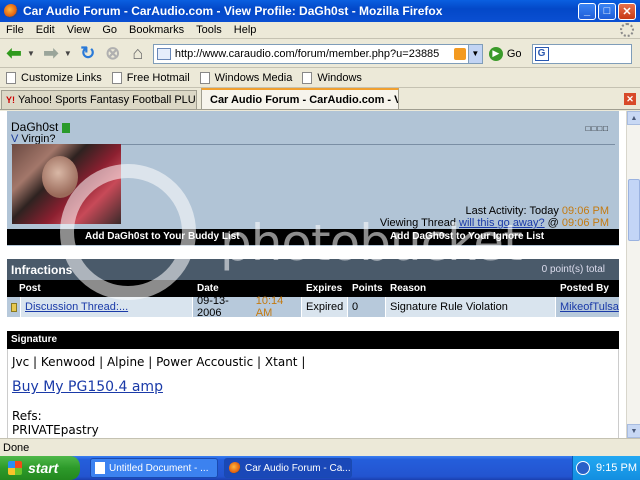 The width and height of the screenshot is (640, 480). I want to click on bookmark-windows-media: Windows Media, so click(246, 78).